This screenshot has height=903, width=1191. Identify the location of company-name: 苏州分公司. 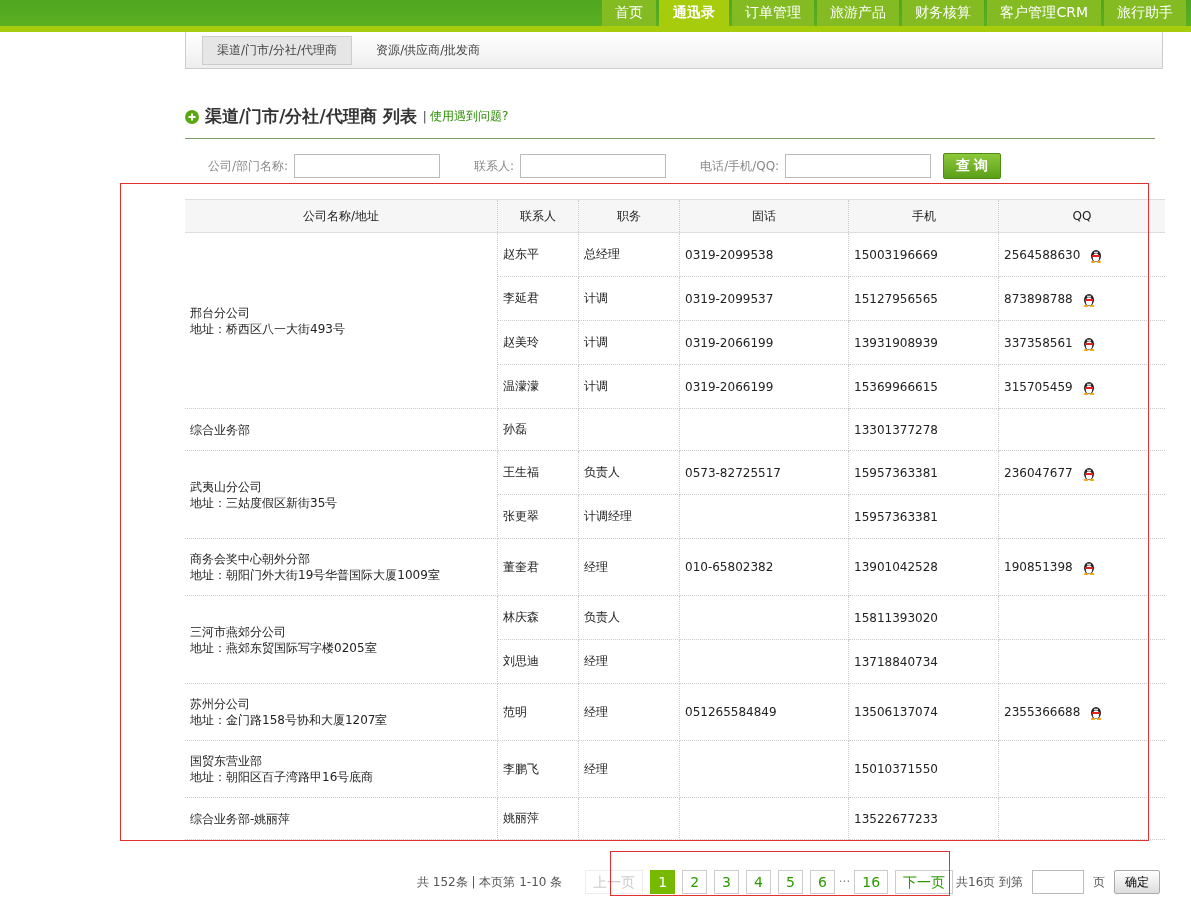
(220, 704).